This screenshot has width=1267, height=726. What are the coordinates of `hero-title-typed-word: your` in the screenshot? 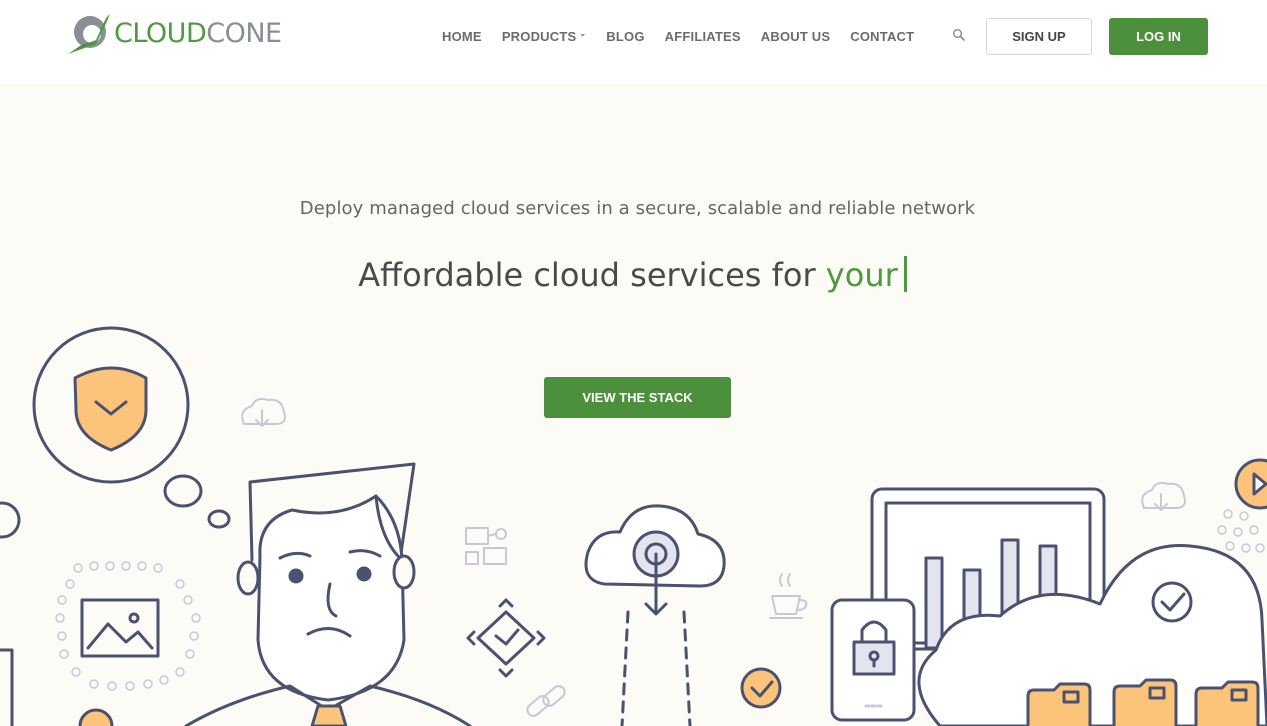 It's located at (861, 275).